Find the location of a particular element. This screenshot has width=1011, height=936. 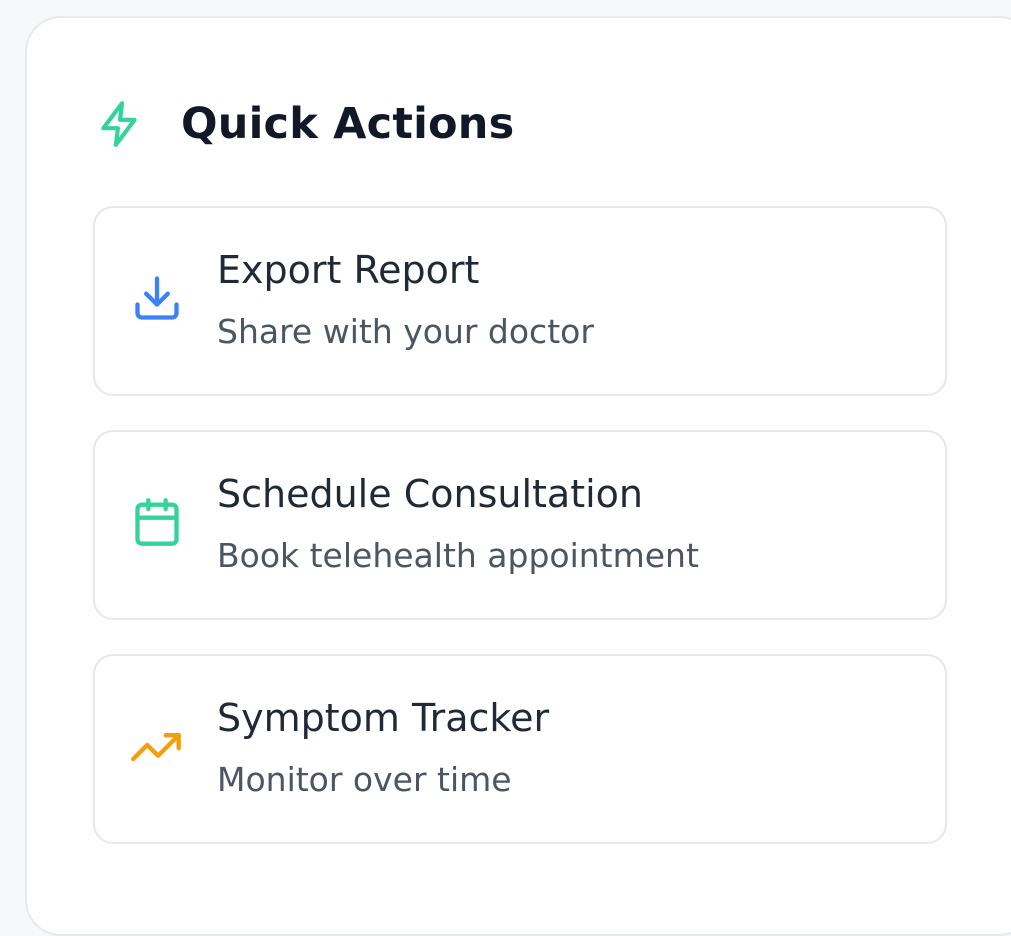

calendar-icon is located at coordinates (157, 522).